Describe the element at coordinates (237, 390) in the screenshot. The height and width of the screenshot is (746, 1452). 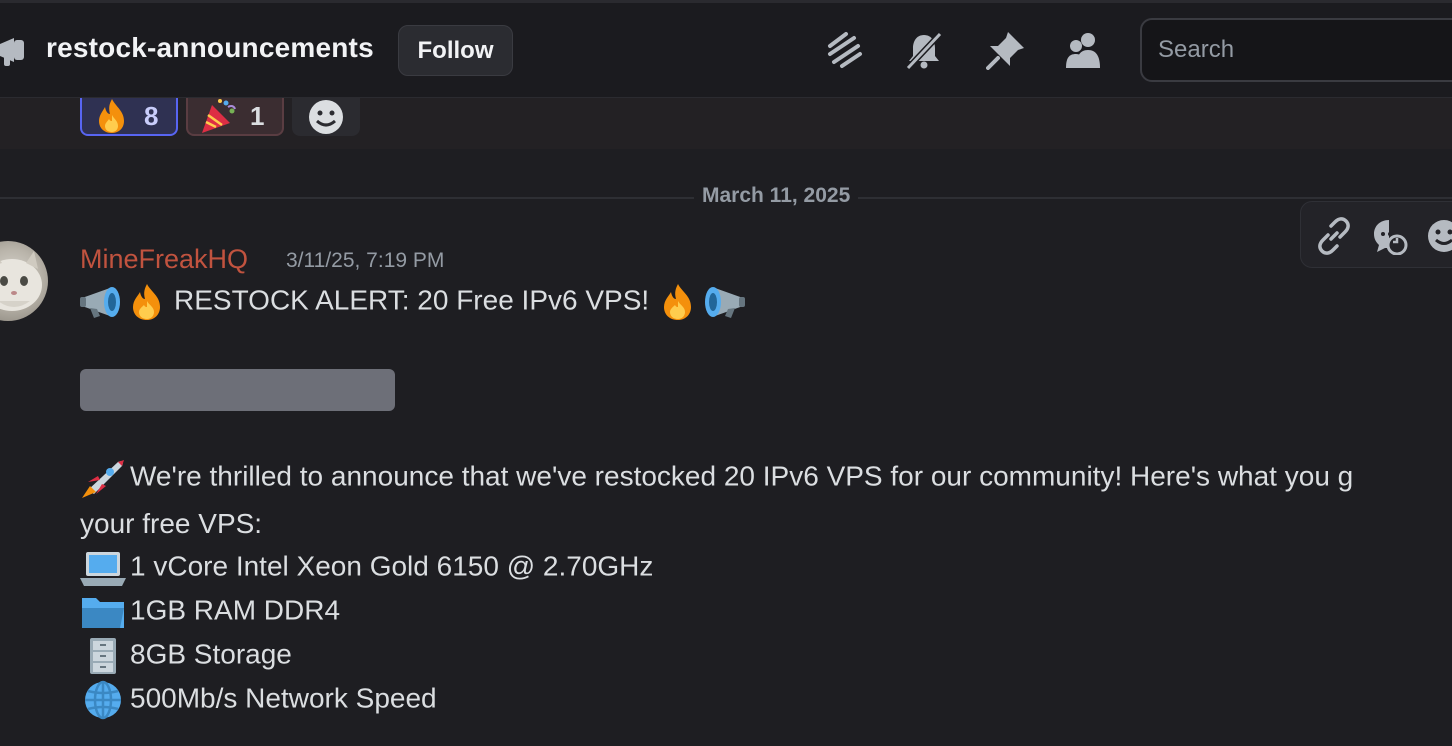
I see `spoiler-block` at that location.